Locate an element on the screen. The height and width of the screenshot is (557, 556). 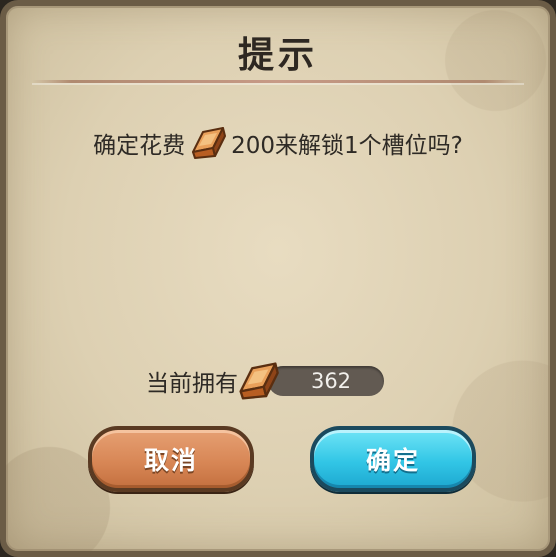
message-suffix: 200来解锁1个槽位吗? is located at coordinates (347, 146).